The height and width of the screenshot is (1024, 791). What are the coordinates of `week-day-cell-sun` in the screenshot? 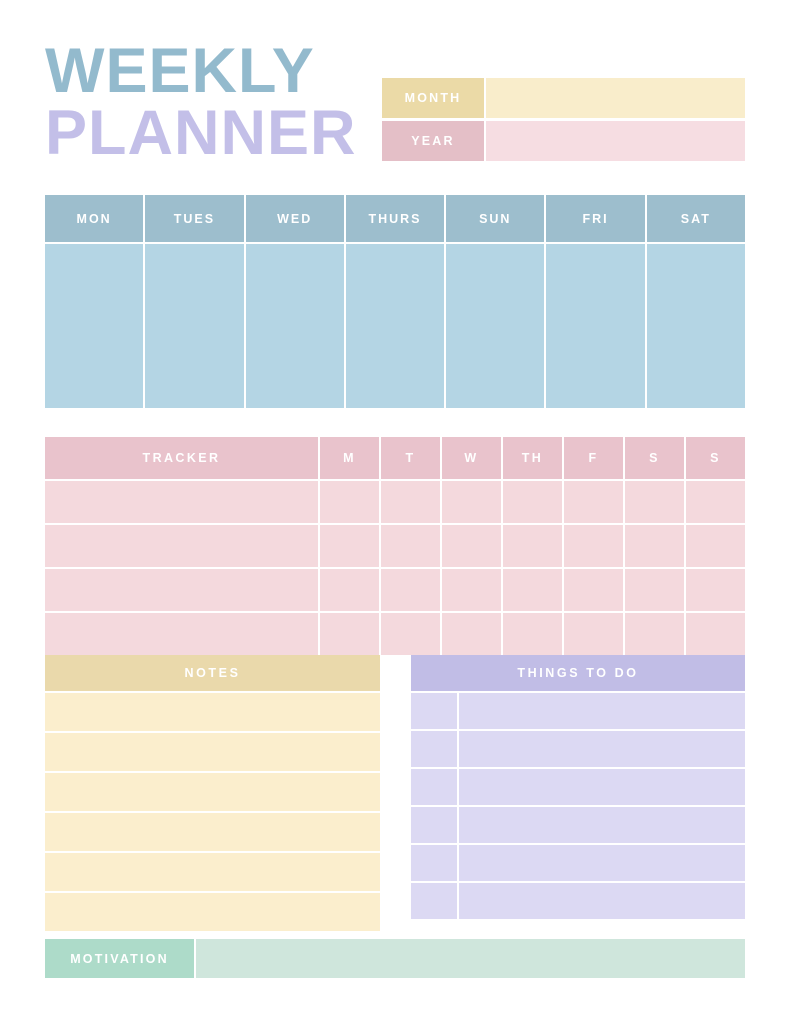 It's located at (495, 326).